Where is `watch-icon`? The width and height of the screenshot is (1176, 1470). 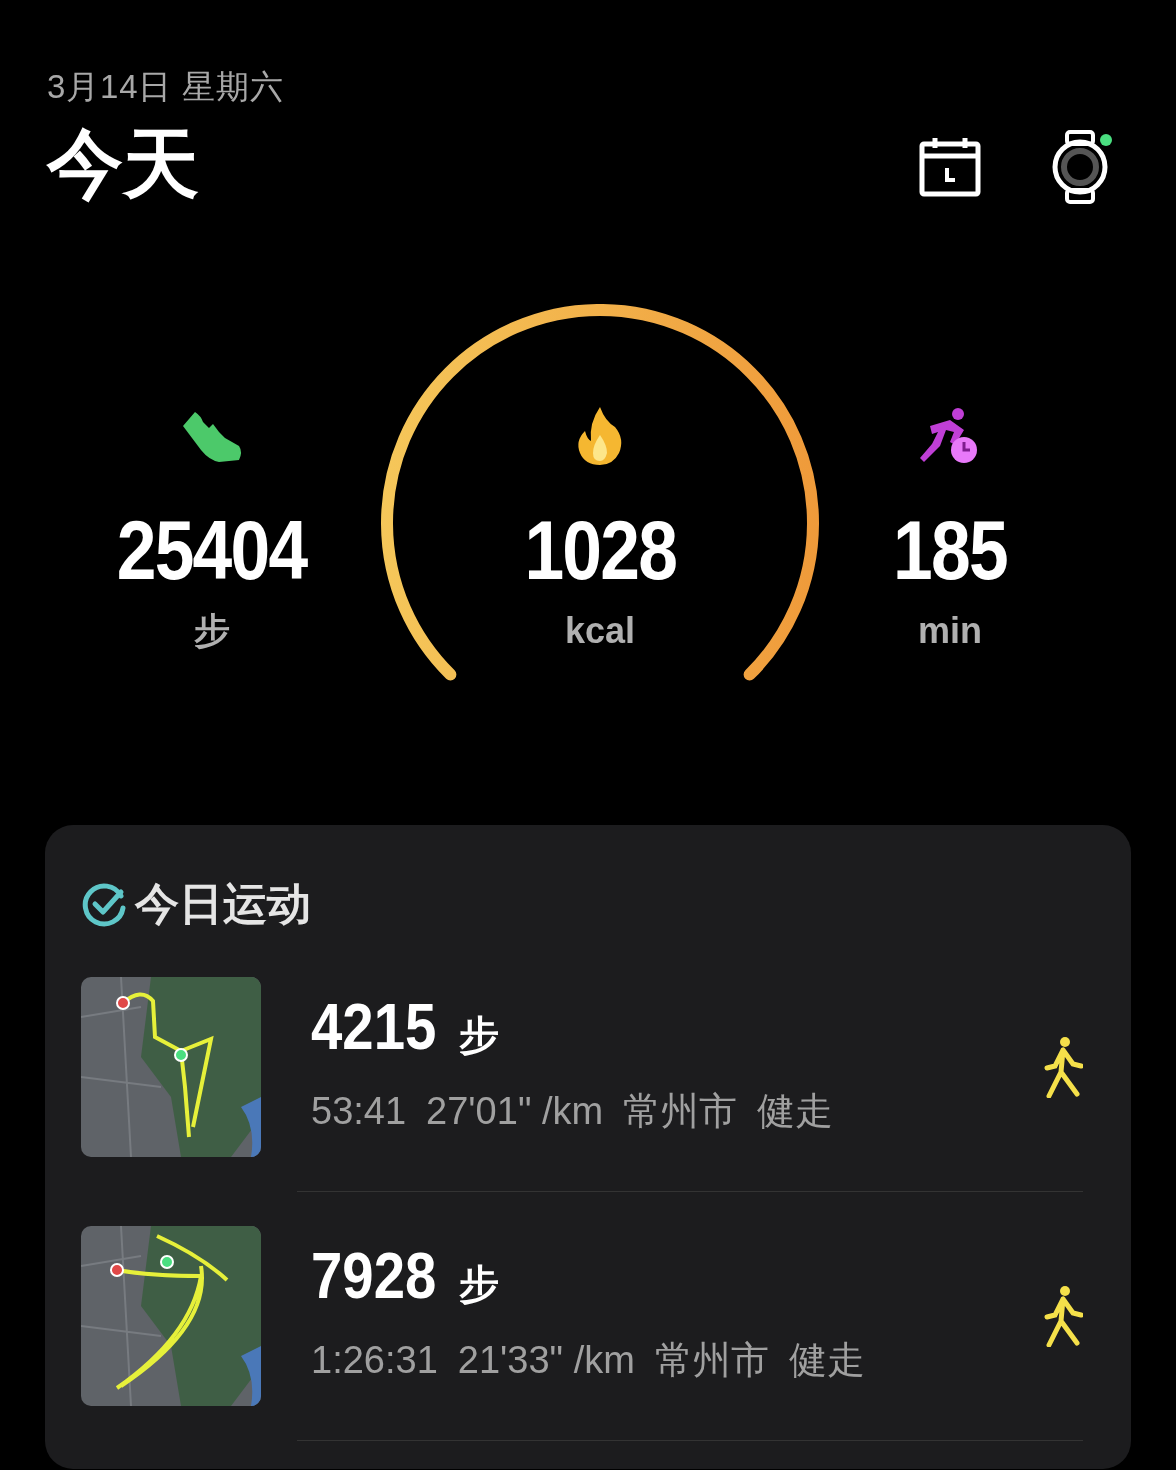
watch-icon is located at coordinates (1082, 167).